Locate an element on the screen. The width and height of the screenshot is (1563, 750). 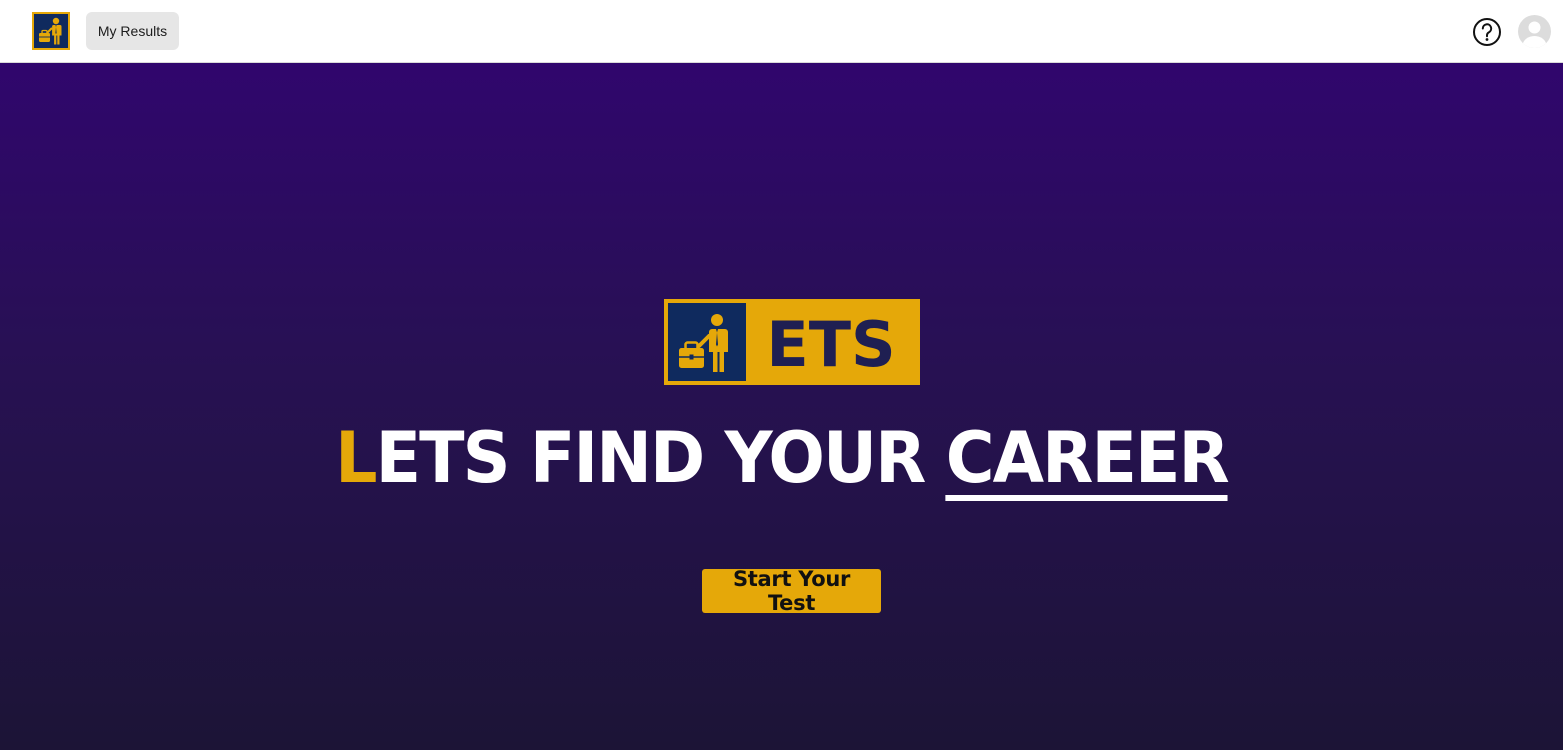
ets-logo: ETS is located at coordinates (792, 342).